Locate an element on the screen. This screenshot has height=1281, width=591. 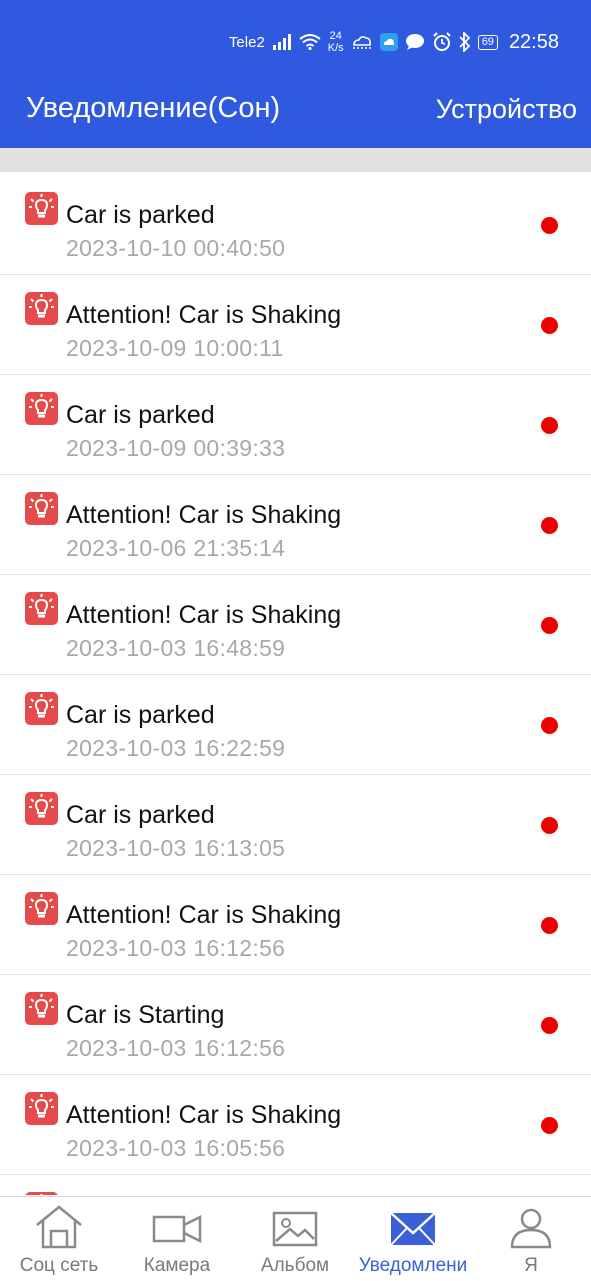
carrier-name: Tele2 is located at coordinates (246, 42).